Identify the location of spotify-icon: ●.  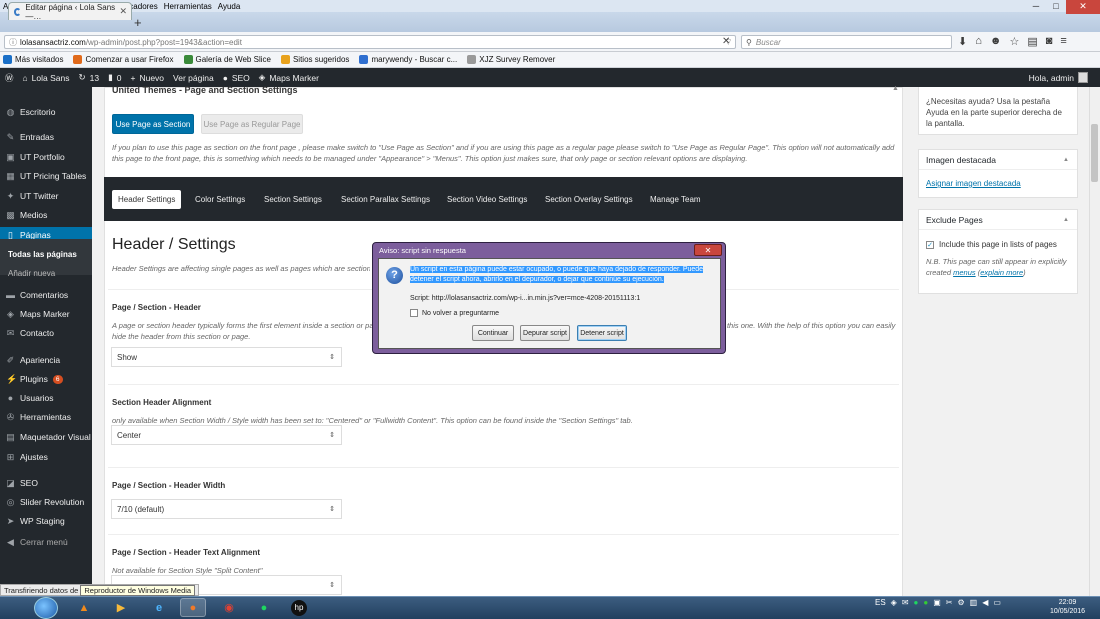
(264, 607).